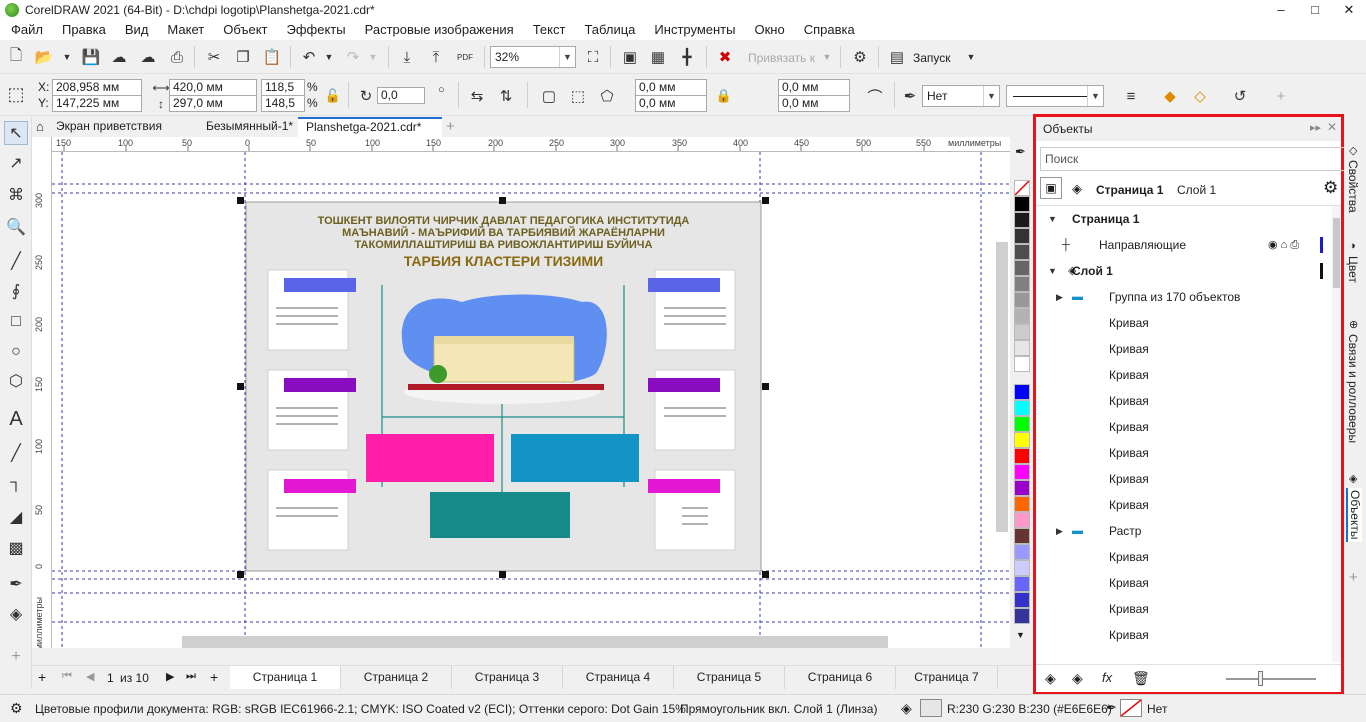 Image resolution: width=1366 pixels, height=722 pixels. I want to click on page-tab: Страница 7, so click(947, 677).